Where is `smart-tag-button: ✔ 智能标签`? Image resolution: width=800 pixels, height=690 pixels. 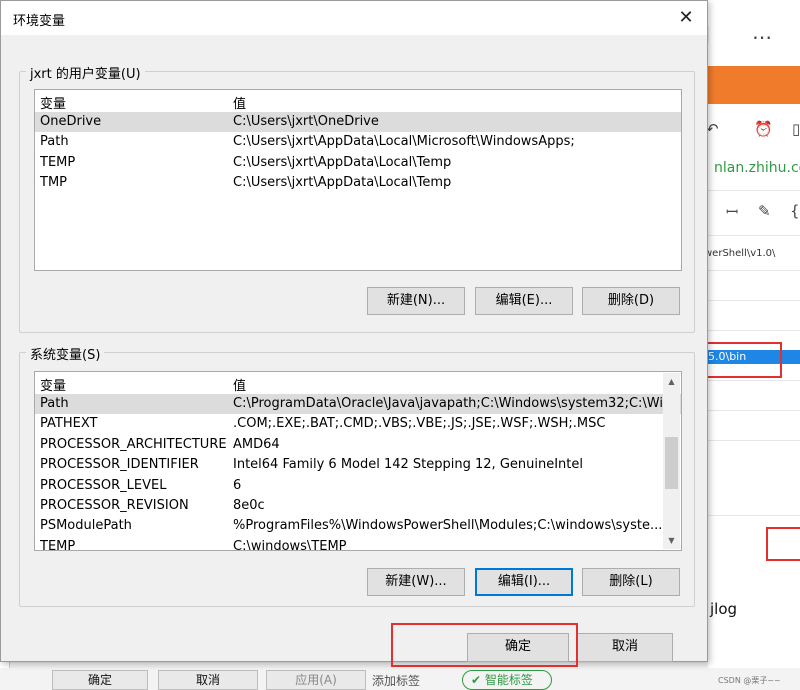
smart-tag-button: ✔ 智能标签 is located at coordinates (507, 680).